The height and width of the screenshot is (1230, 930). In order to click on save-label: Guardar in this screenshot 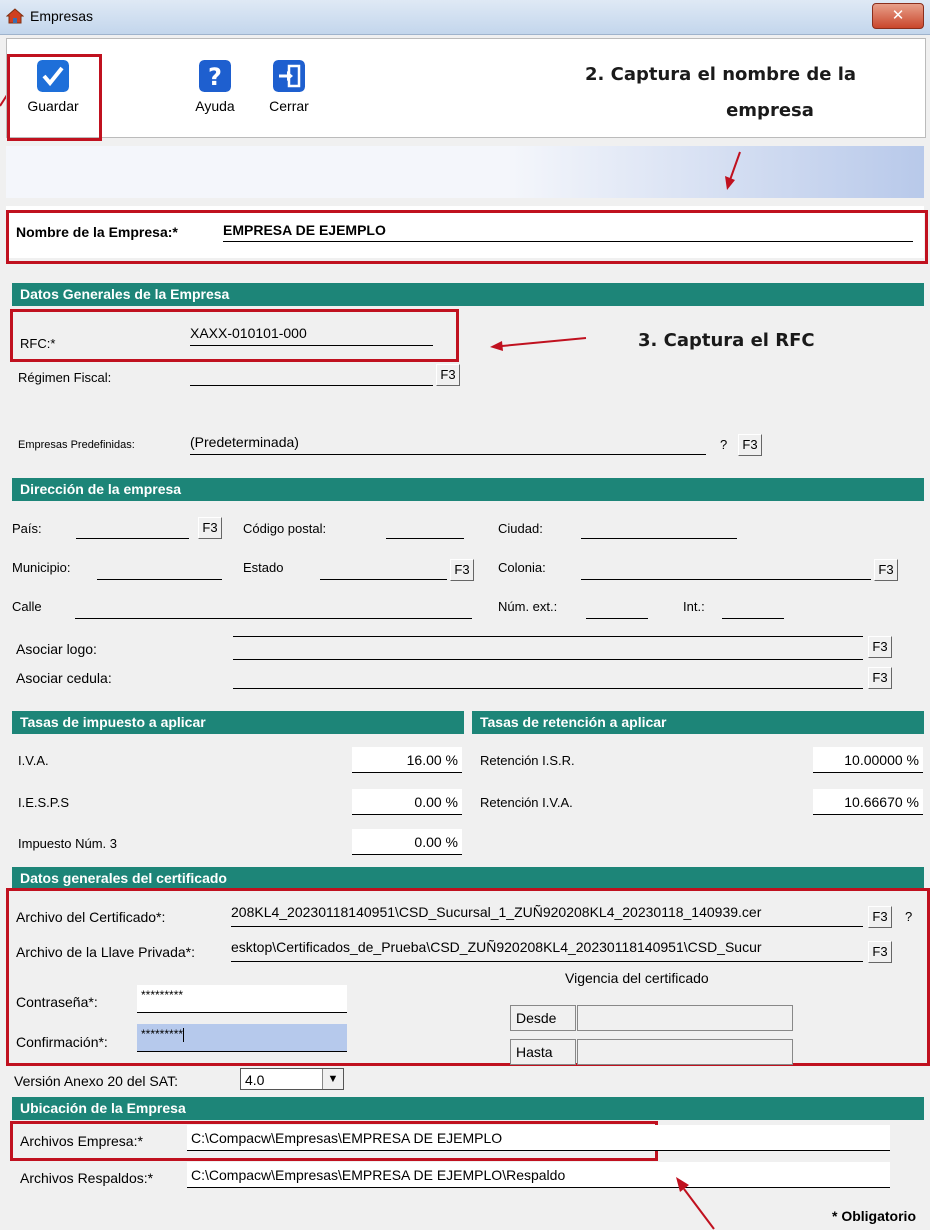, I will do `click(53, 106)`.